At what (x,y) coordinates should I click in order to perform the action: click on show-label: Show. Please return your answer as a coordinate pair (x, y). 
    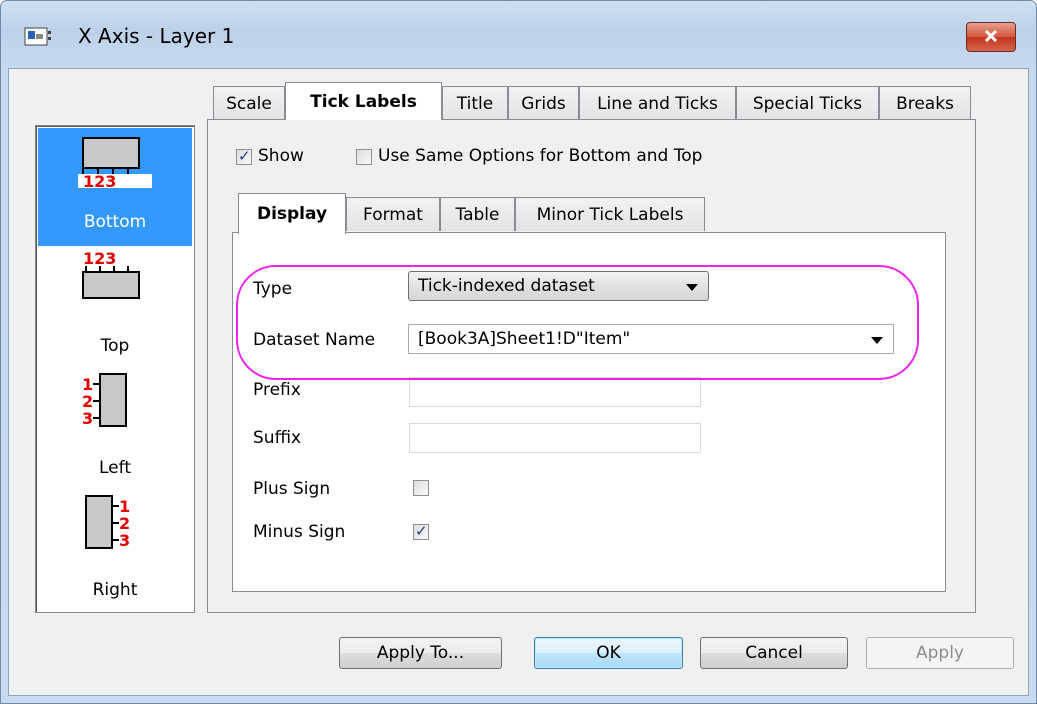
    Looking at the image, I should click on (281, 156).